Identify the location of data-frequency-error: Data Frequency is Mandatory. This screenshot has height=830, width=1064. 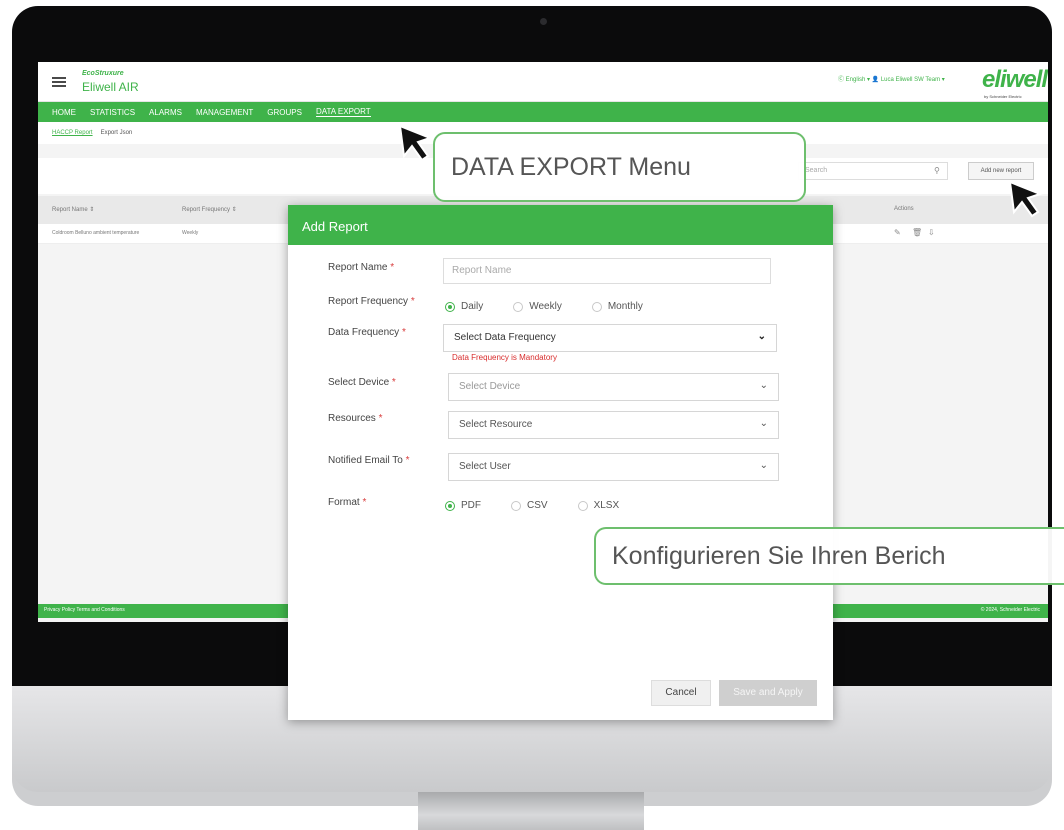
(504, 357).